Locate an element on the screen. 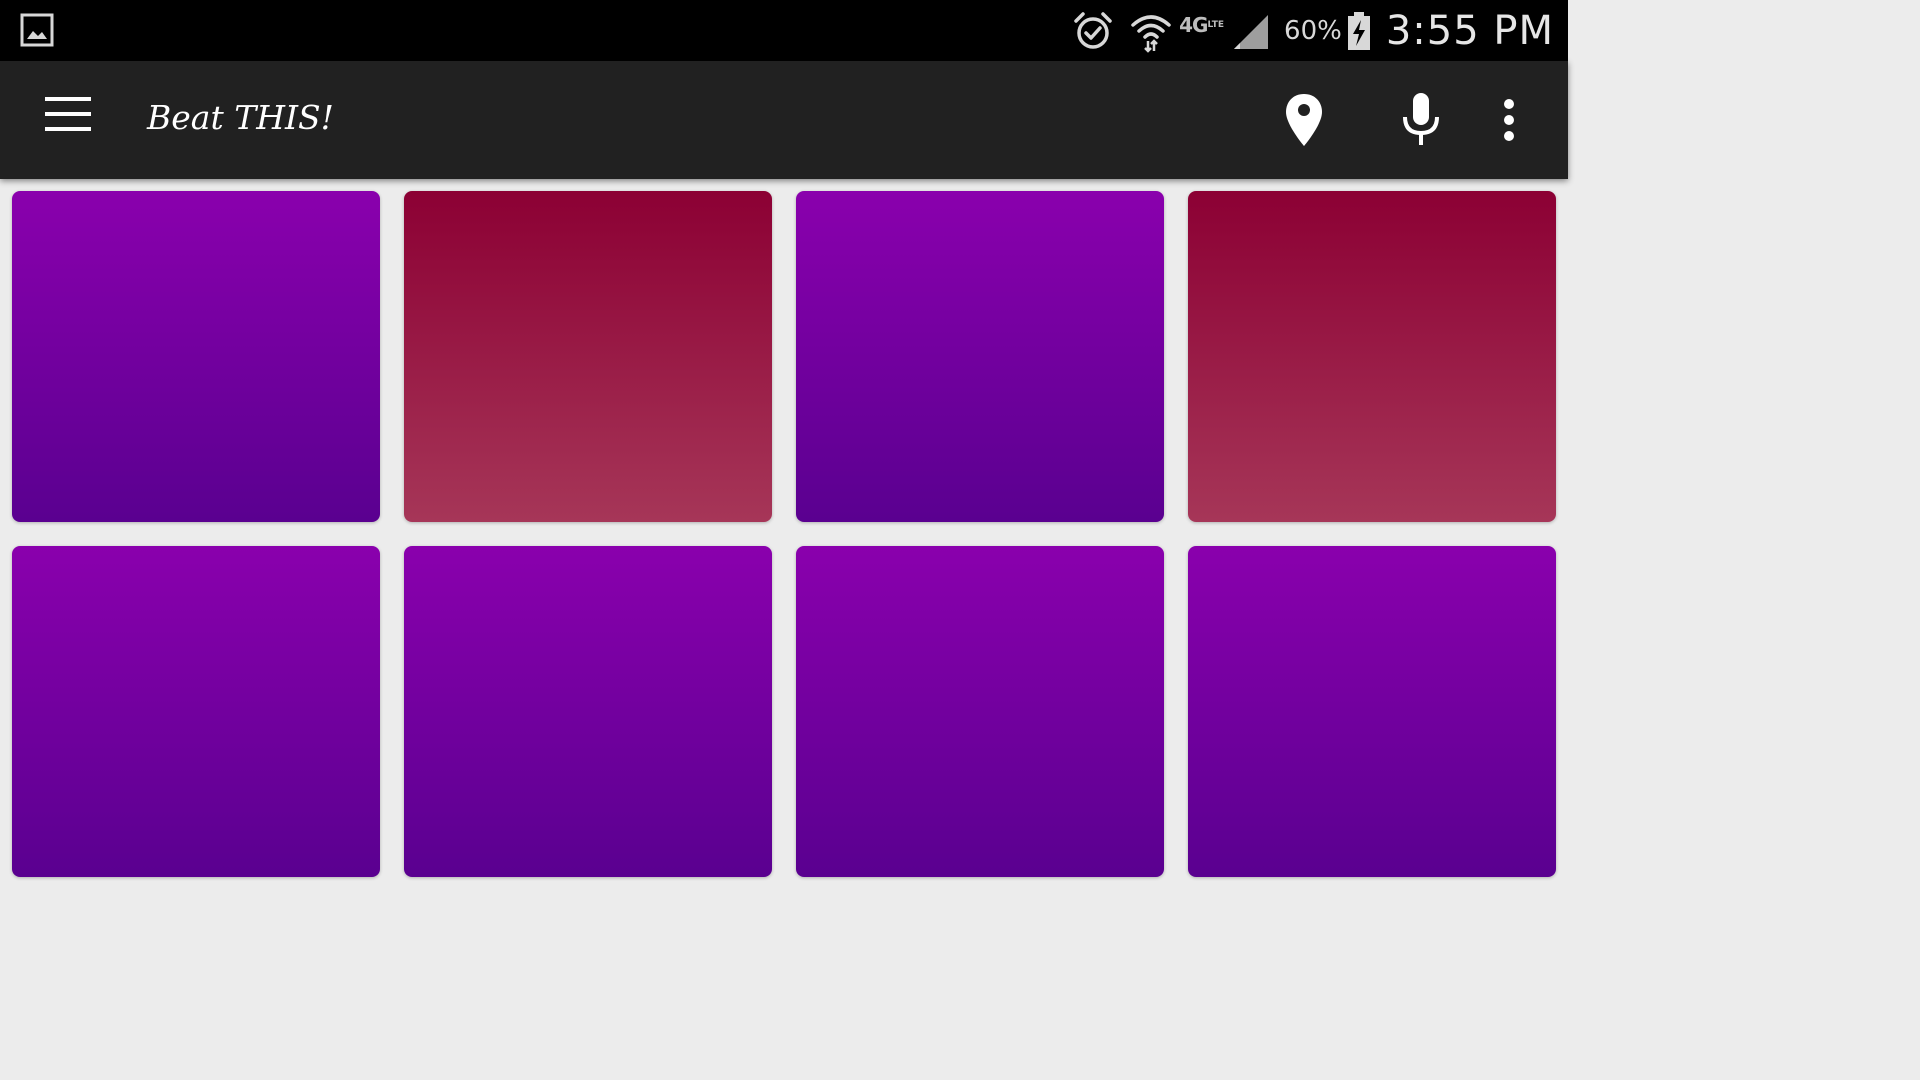  status-clock: 3:55 PM is located at coordinates (1469, 30).